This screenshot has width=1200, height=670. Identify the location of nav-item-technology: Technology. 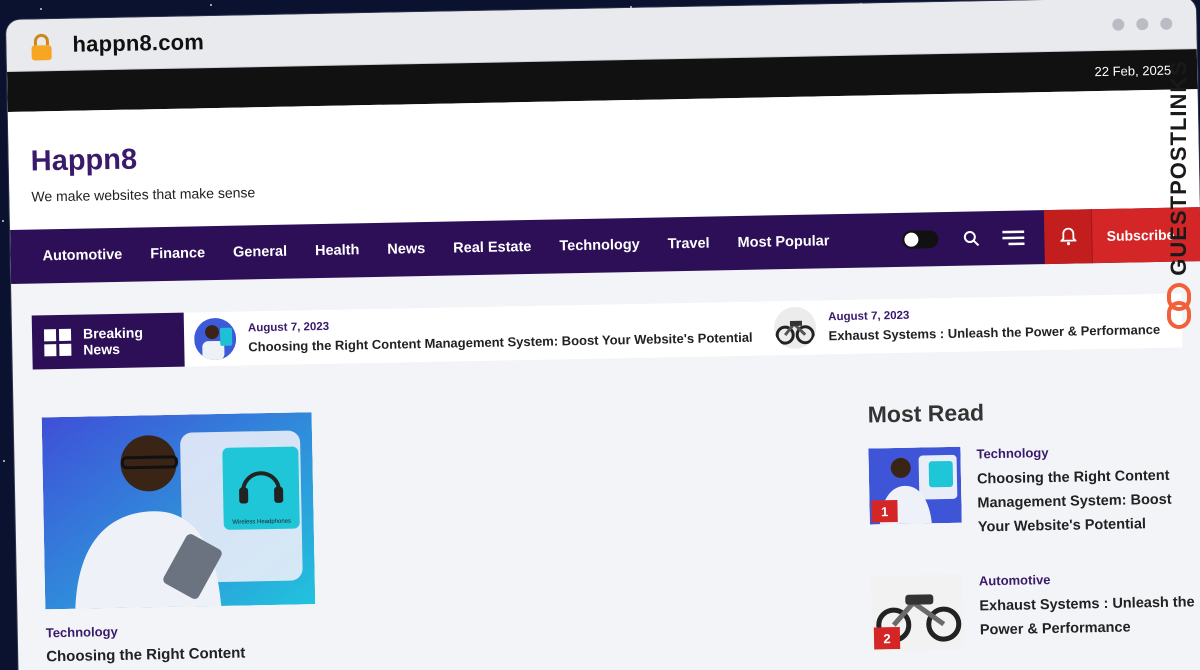
(599, 246).